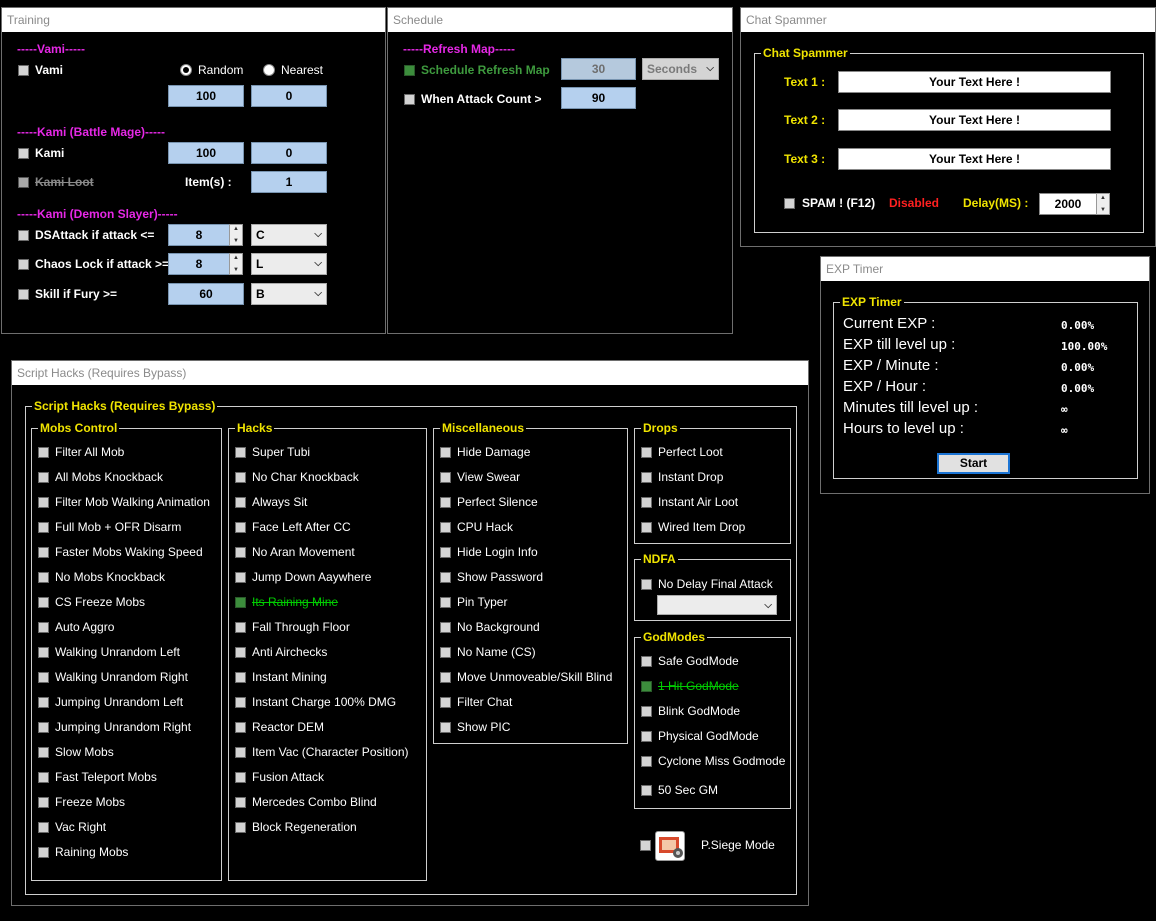 Image resolution: width=1156 pixels, height=921 pixels. I want to click on minutes-till-level-value: ∞, so click(1064, 409).